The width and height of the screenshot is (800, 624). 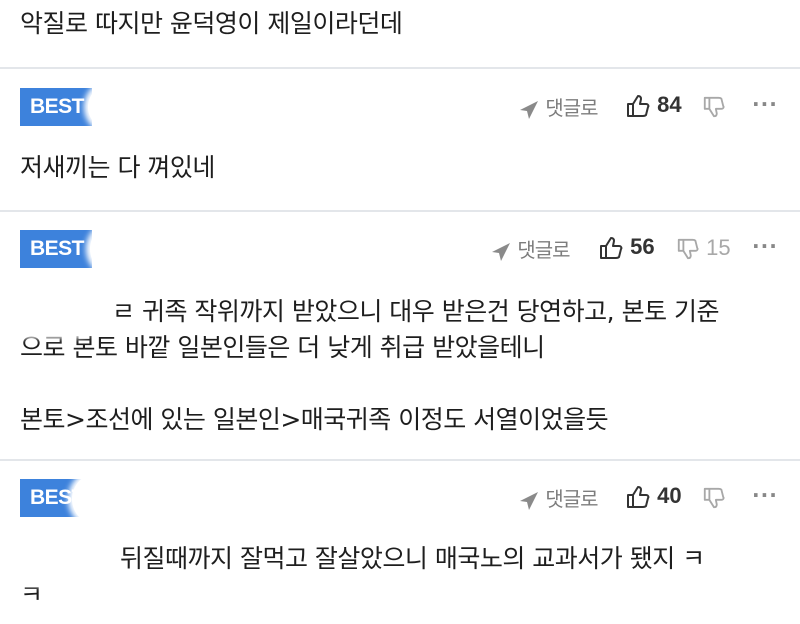 What do you see at coordinates (117, 167) in the screenshot?
I see `comment-text: 저새끼는 다 껴있네` at bounding box center [117, 167].